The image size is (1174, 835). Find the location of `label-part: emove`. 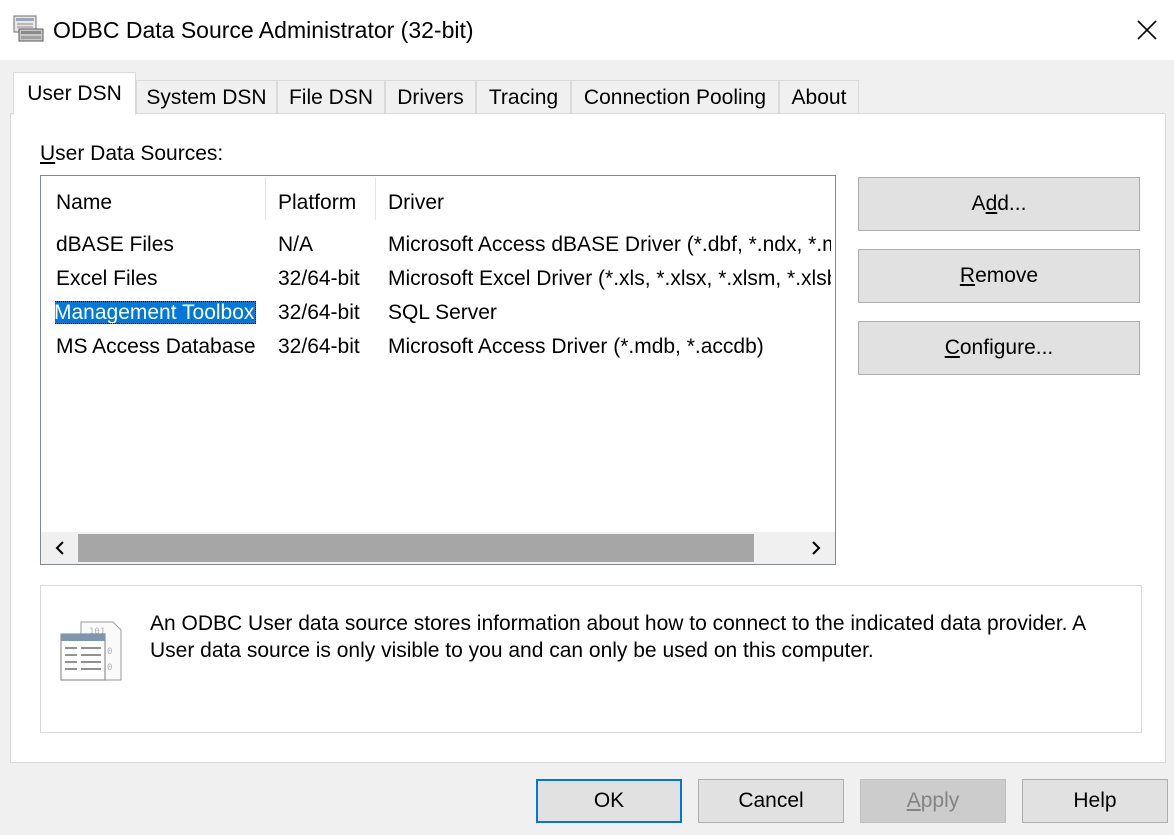

label-part: emove is located at coordinates (1007, 275).